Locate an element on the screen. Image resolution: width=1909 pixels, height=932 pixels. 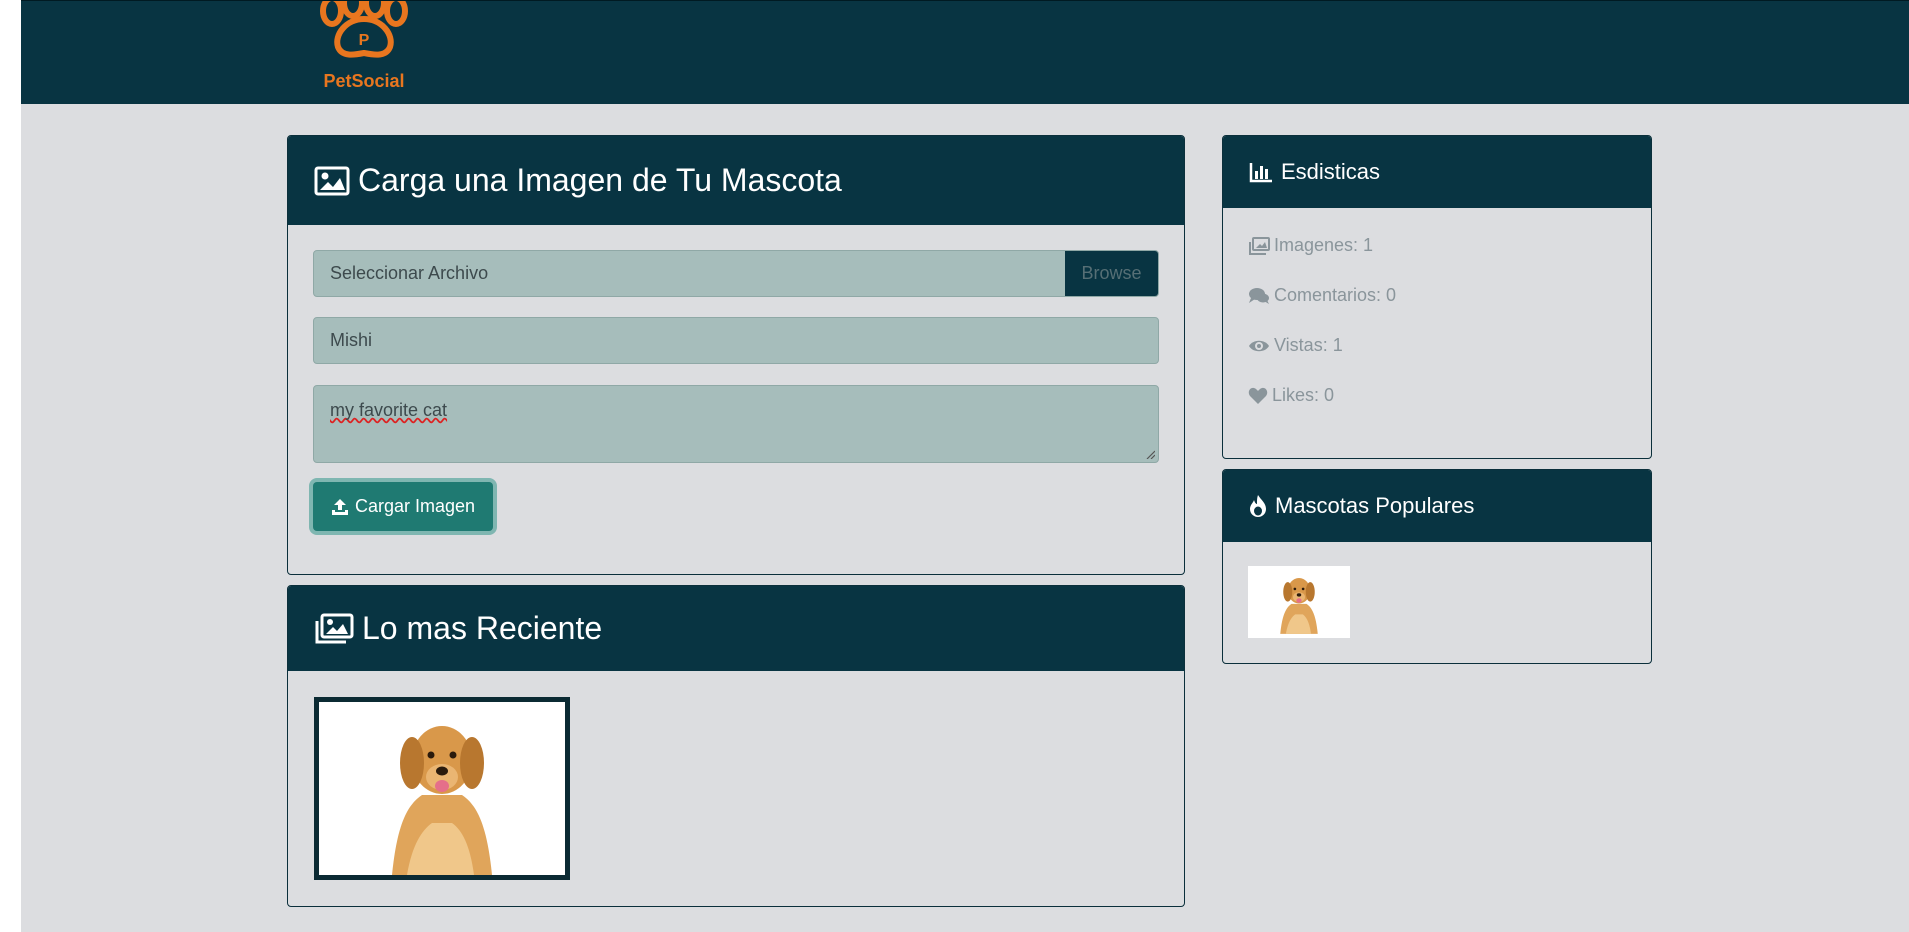
stat-images-label: Imagenes: 1 is located at coordinates (1324, 245).